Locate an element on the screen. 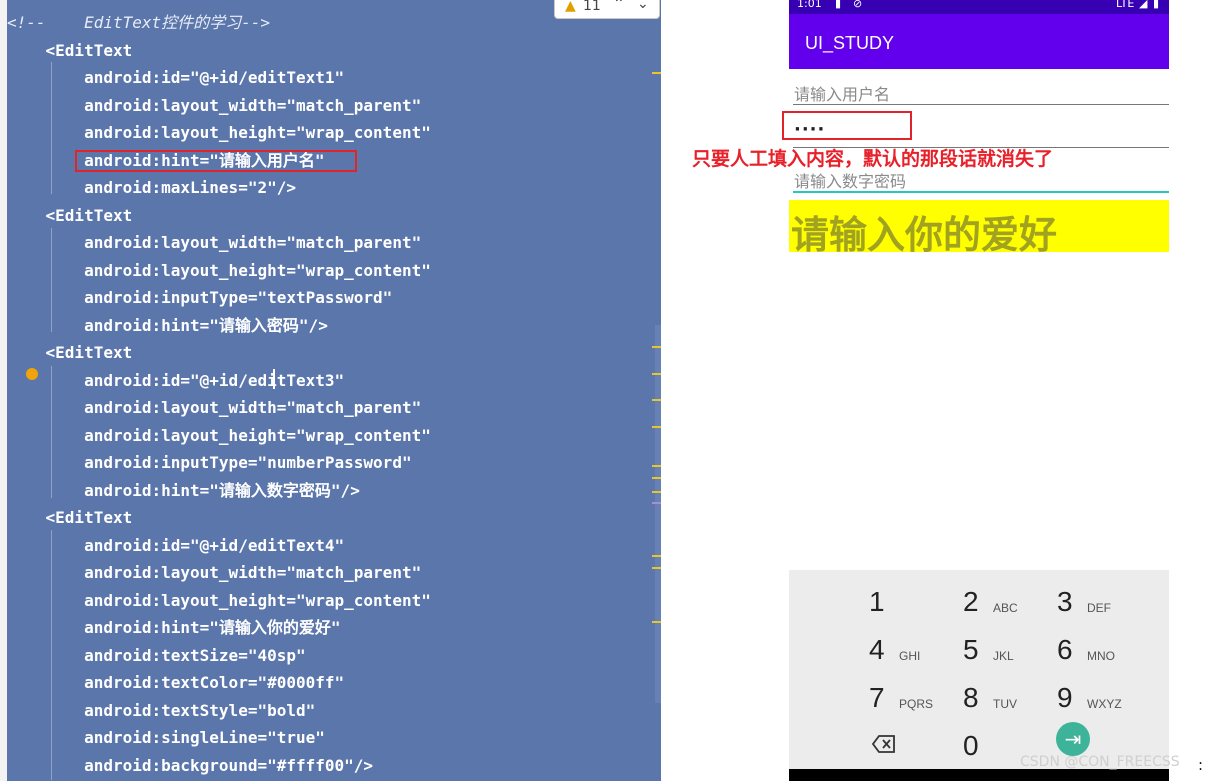 Image resolution: width=1211 pixels, height=781 pixels. key-5: 5 JKL is located at coordinates (1008, 652).